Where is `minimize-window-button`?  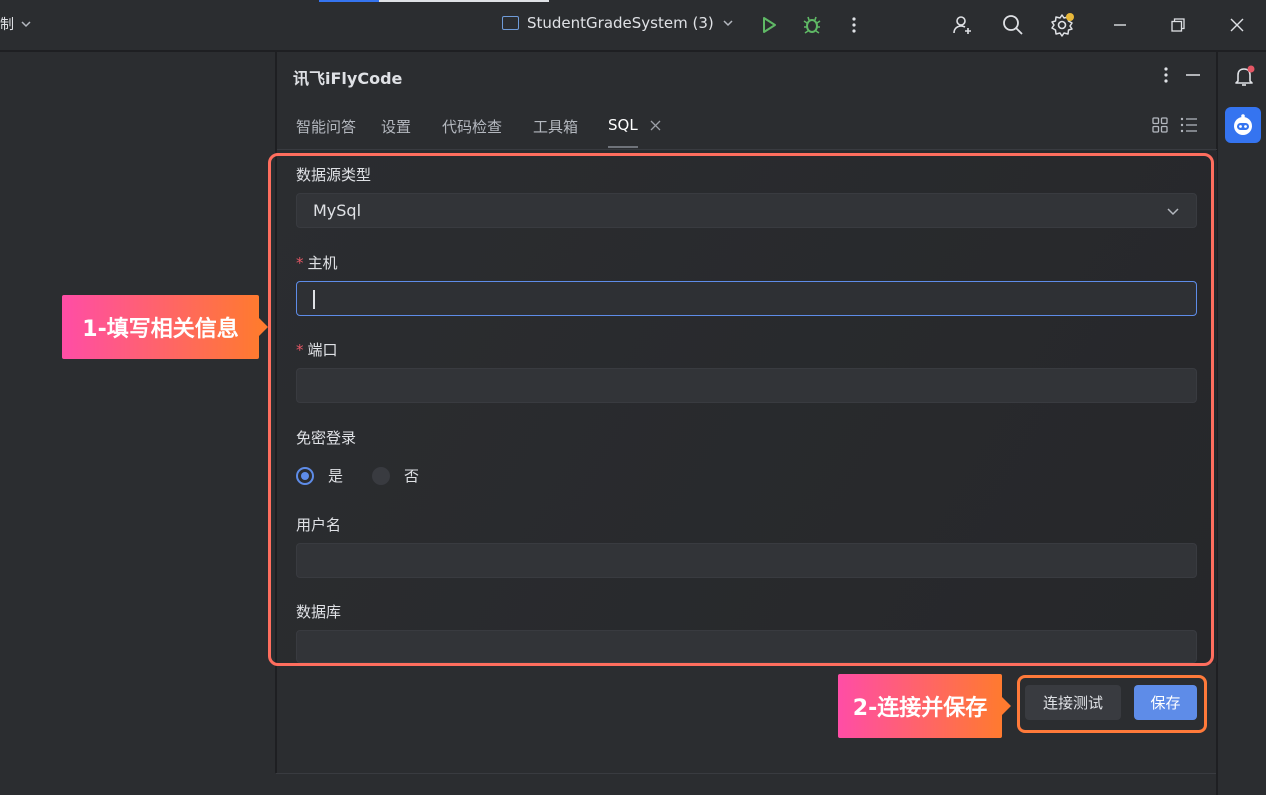
minimize-window-button is located at coordinates (1120, 25).